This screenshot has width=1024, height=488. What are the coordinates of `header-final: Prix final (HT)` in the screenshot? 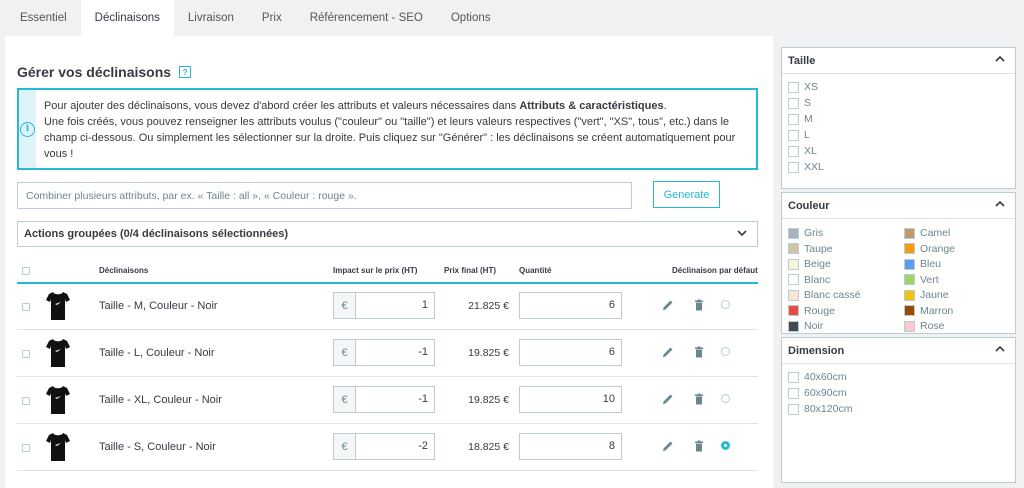 It's located at (470, 270).